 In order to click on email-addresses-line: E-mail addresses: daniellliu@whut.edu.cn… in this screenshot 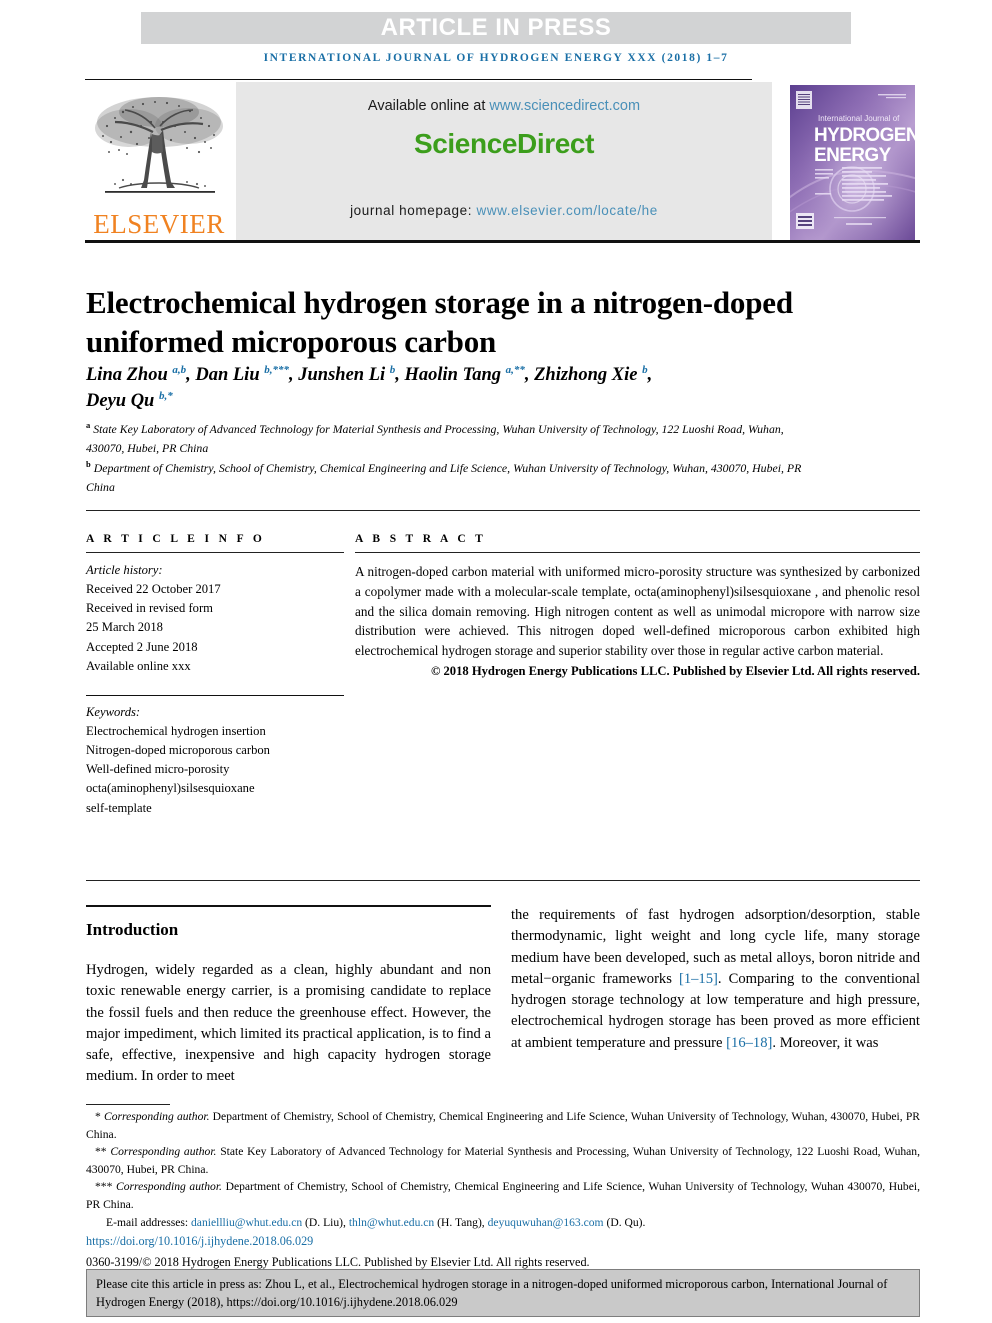, I will do `click(503, 1223)`.